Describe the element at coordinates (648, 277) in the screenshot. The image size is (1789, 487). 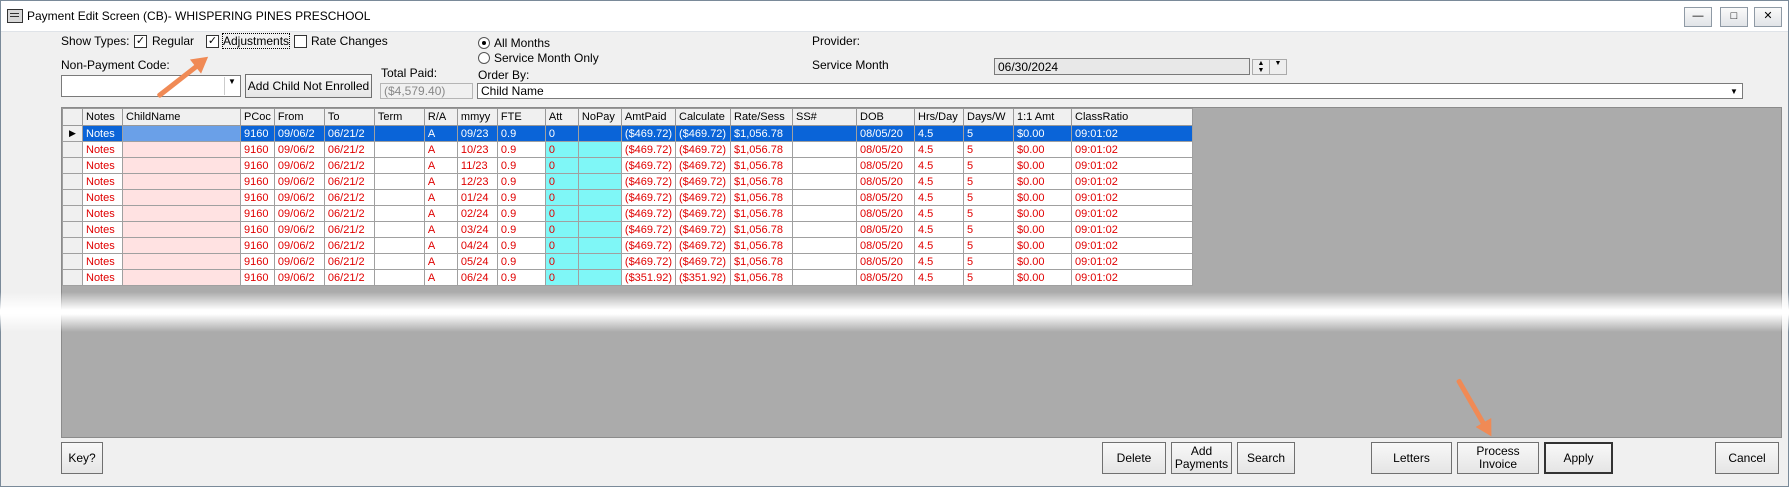
I see `cell-amtpaid: ($351.92)` at that location.